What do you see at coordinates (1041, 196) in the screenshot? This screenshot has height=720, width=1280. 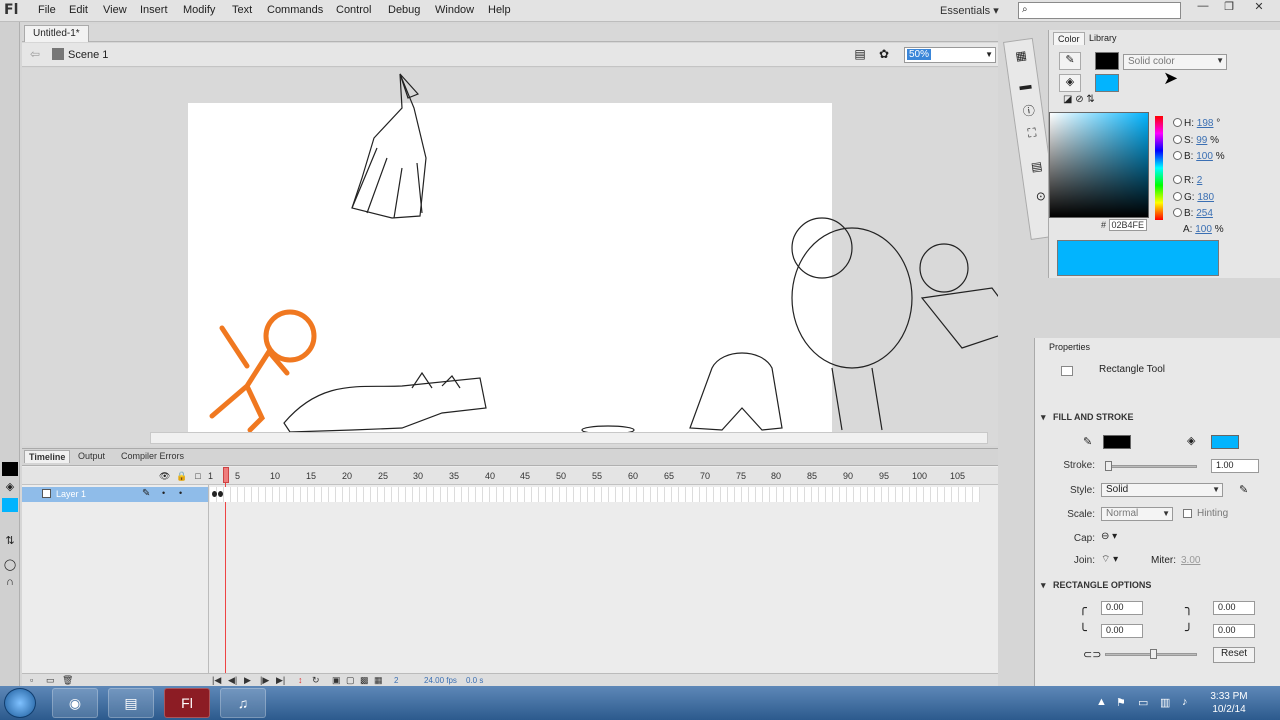 I see `compass-icon: ⊙` at bounding box center [1041, 196].